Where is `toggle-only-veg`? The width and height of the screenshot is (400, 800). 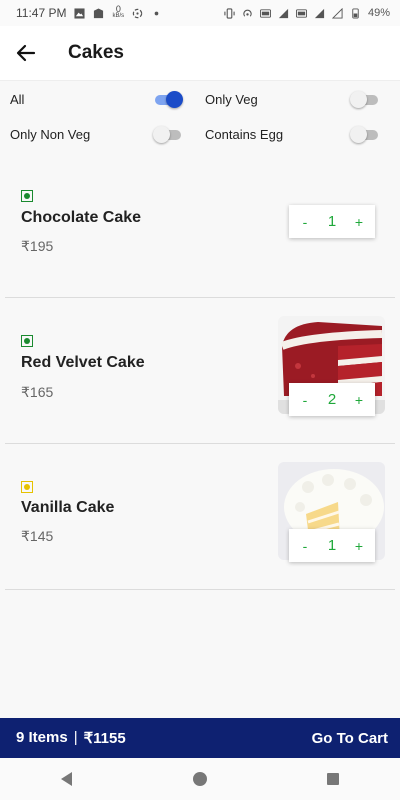
toggle-only-veg is located at coordinates (365, 99).